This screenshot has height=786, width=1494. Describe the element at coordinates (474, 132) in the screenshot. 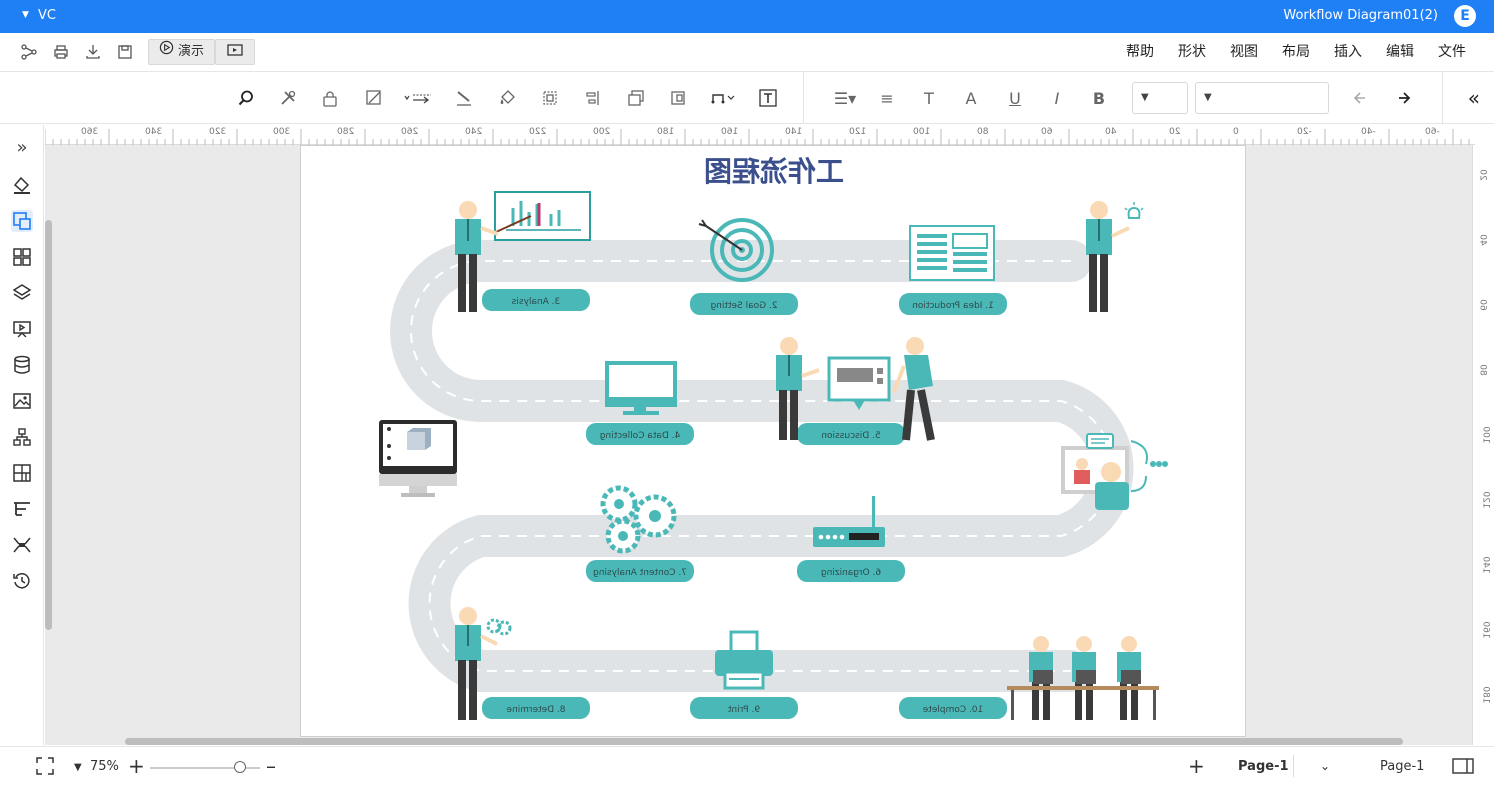

I see `ruler-label: 240` at that location.